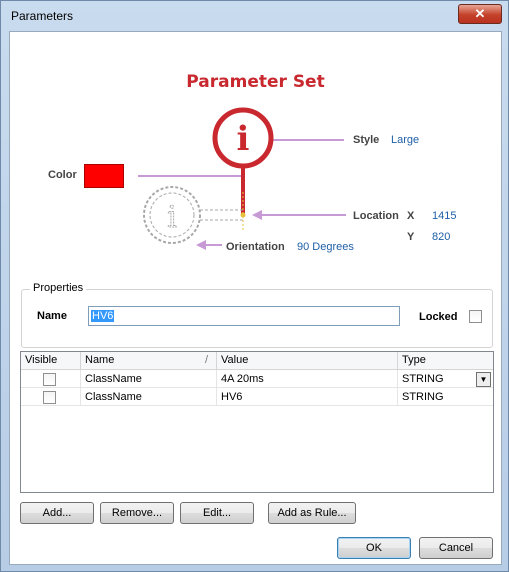 Image resolution: width=509 pixels, height=572 pixels. Describe the element at coordinates (62, 175) in the screenshot. I see `color-label: Color` at that location.